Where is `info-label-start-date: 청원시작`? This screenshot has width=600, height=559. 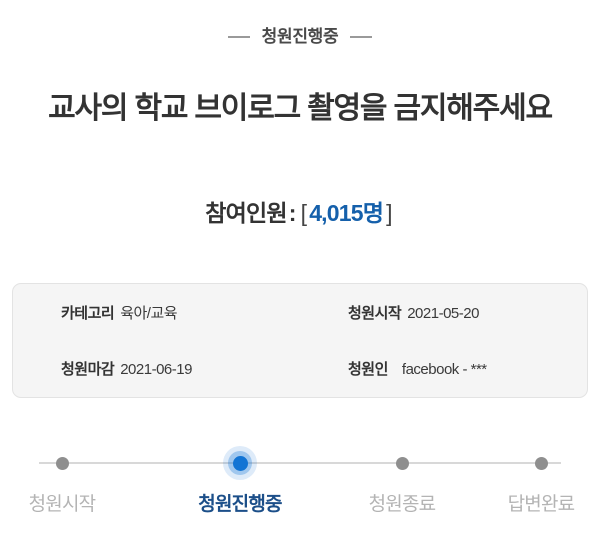 info-label-start-date: 청원시작 is located at coordinates (375, 313).